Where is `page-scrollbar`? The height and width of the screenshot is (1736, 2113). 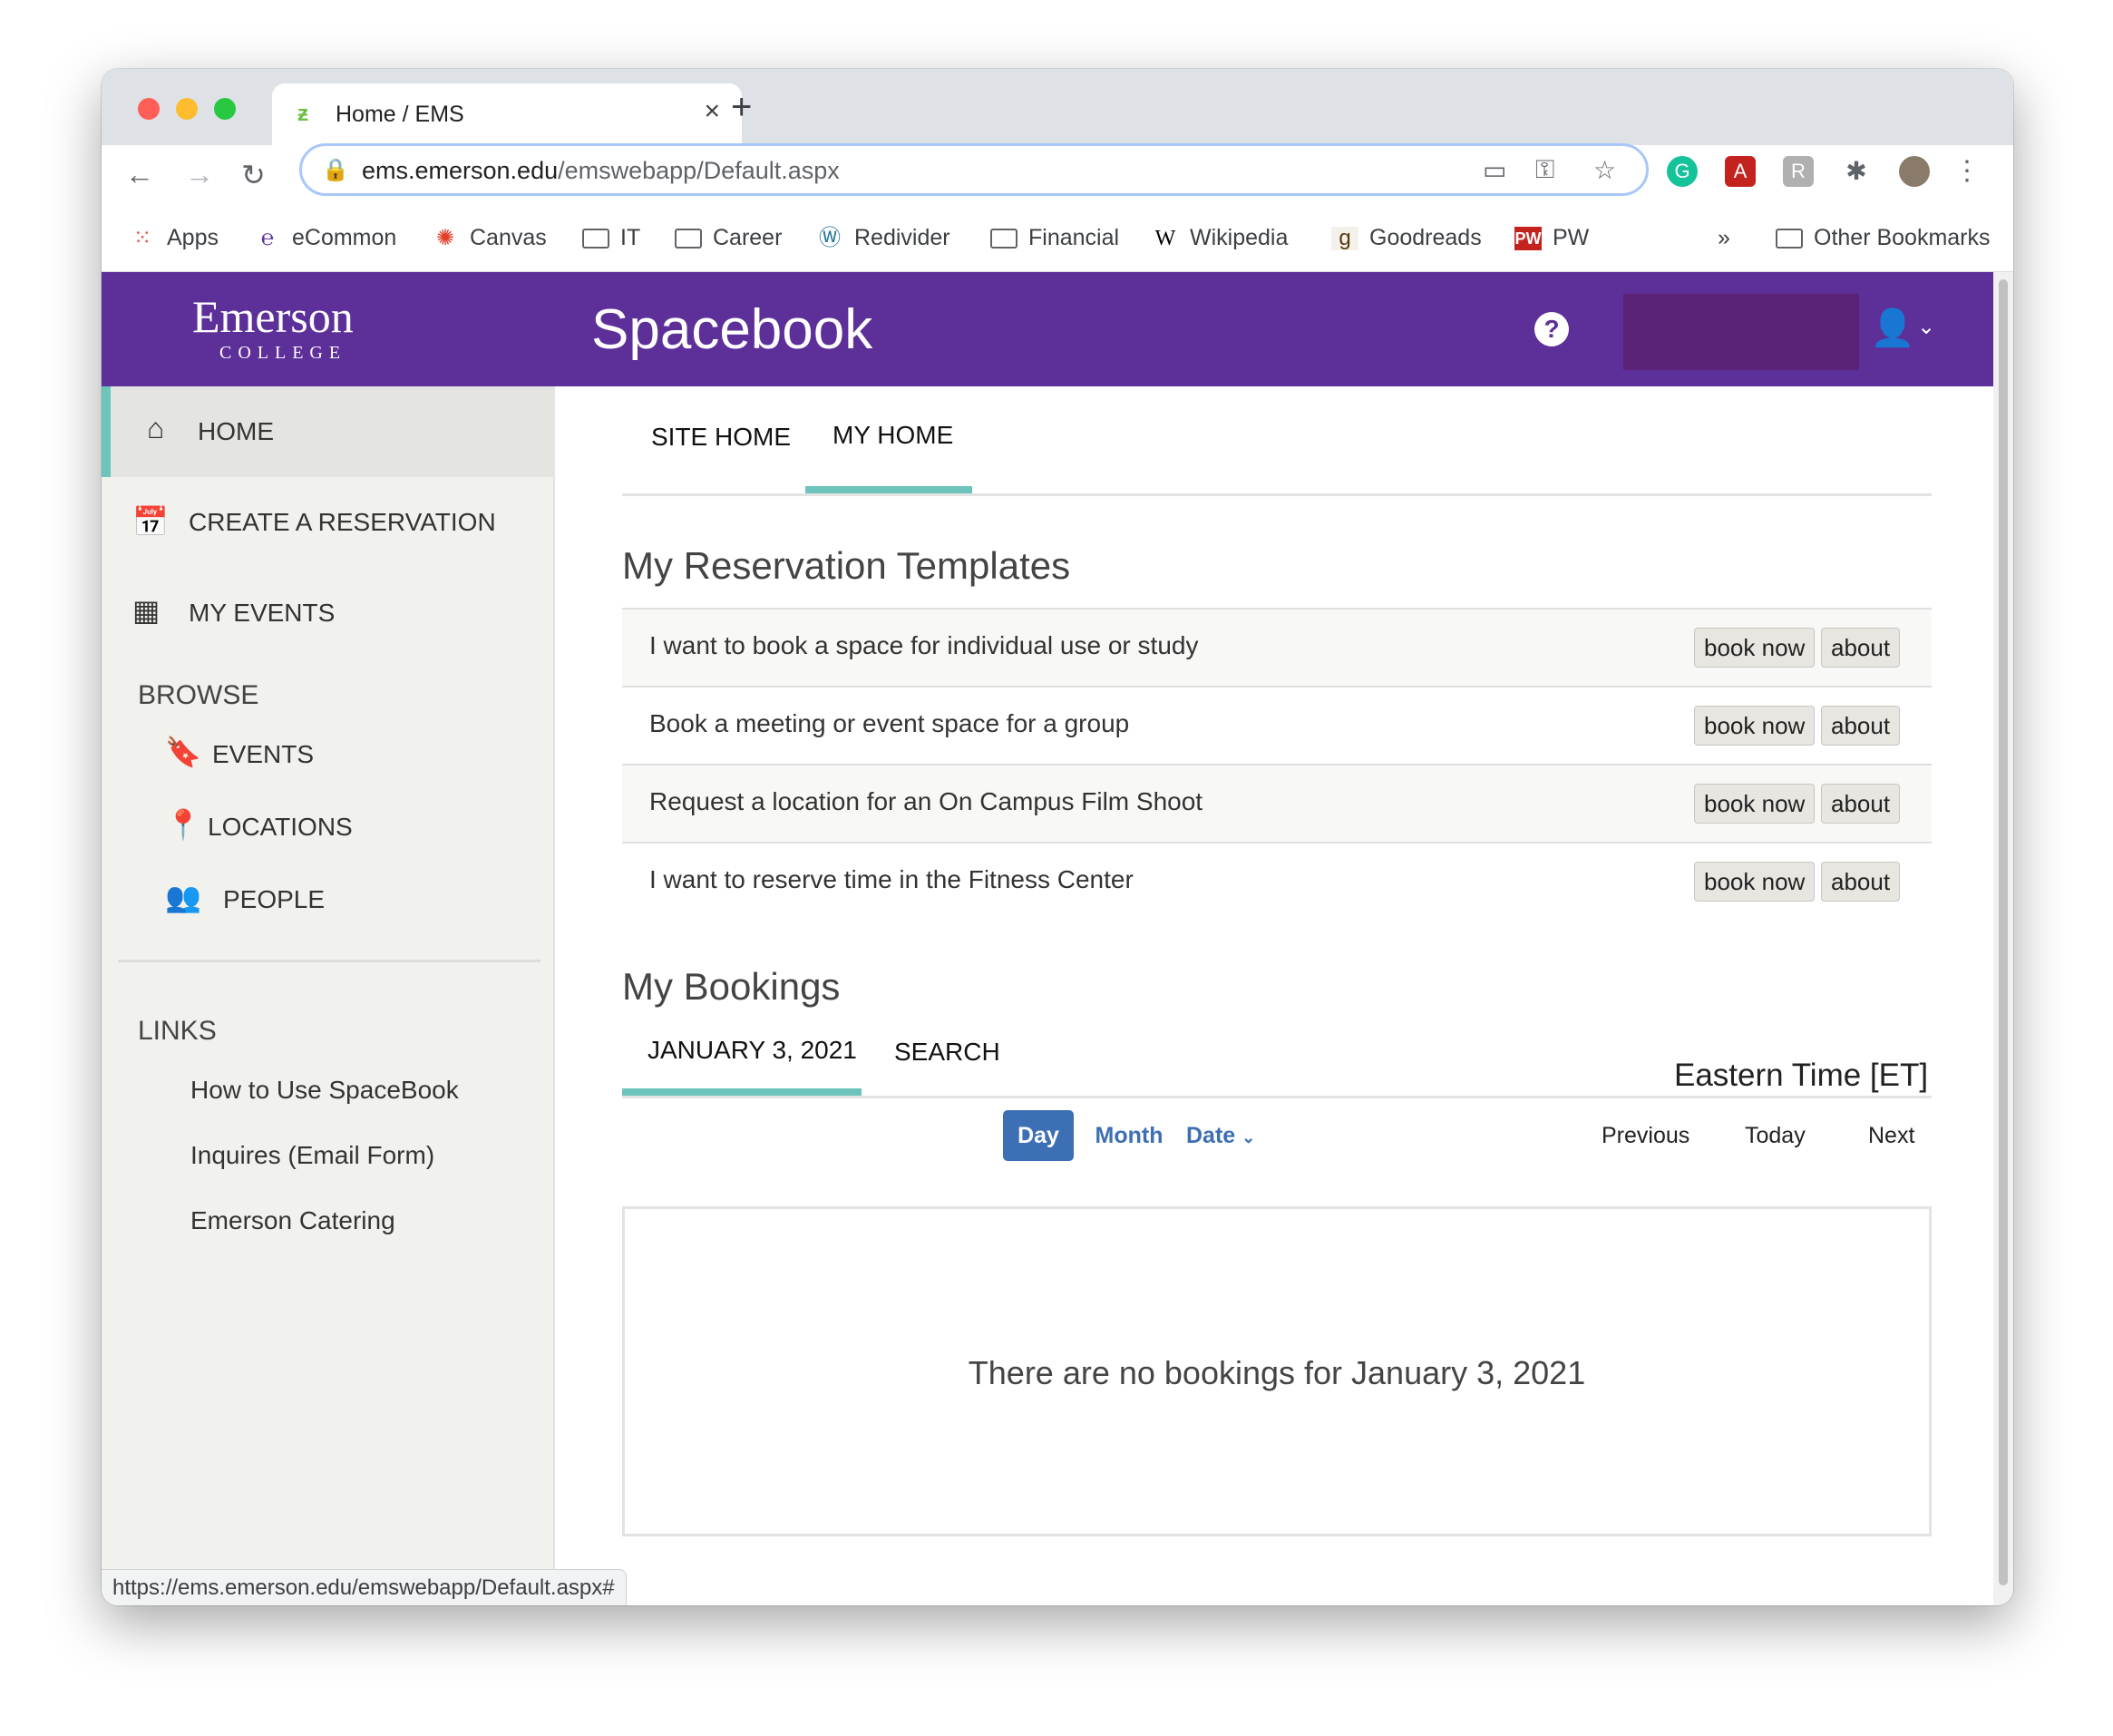 page-scrollbar is located at coordinates (2003, 939).